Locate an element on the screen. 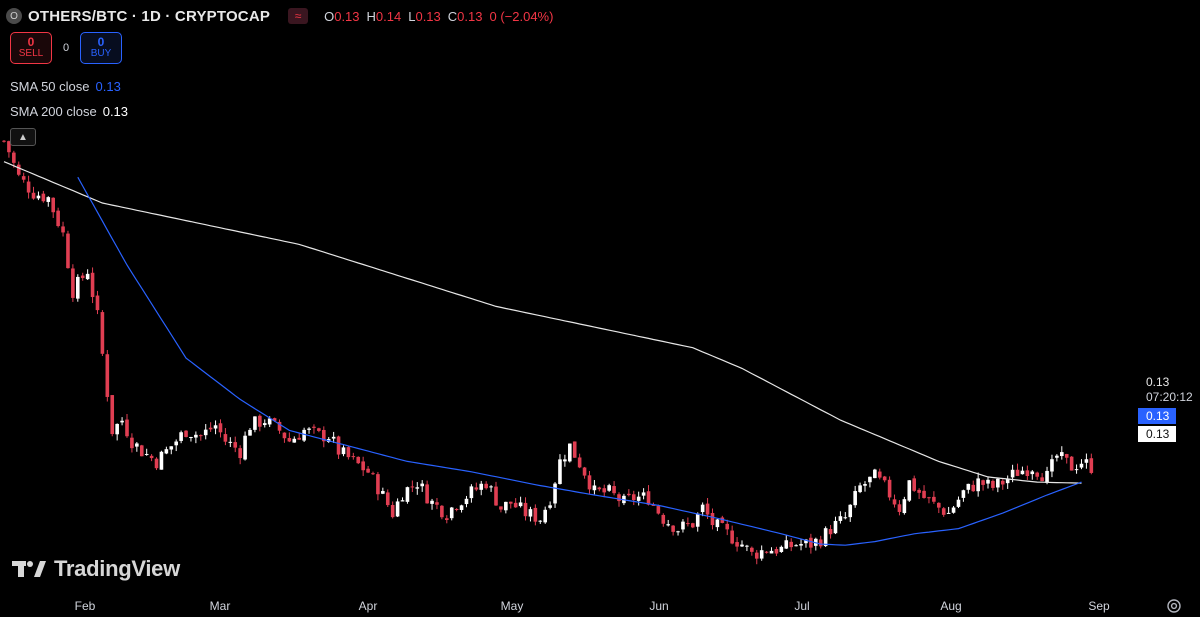  sma50-label: SMA 50 close is located at coordinates (50, 86).